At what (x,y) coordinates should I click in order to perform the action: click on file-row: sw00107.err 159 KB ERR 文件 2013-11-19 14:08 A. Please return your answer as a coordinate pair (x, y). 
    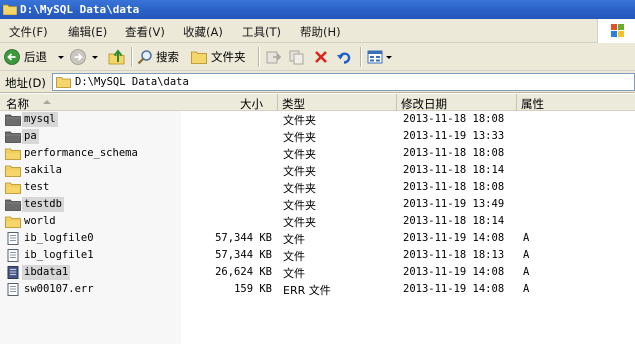
    Looking at the image, I should click on (317, 289).